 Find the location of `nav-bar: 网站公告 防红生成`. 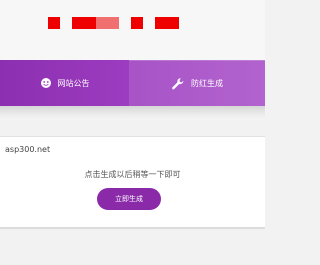

nav-bar: 网站公告 防红生成 is located at coordinates (132, 83).